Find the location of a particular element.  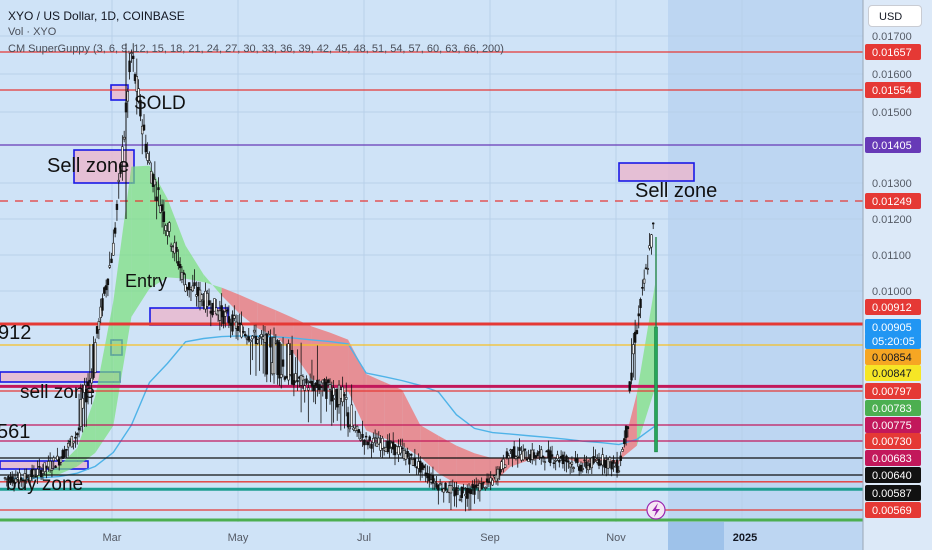

annotation-label: Entry is located at coordinates (146, 281).